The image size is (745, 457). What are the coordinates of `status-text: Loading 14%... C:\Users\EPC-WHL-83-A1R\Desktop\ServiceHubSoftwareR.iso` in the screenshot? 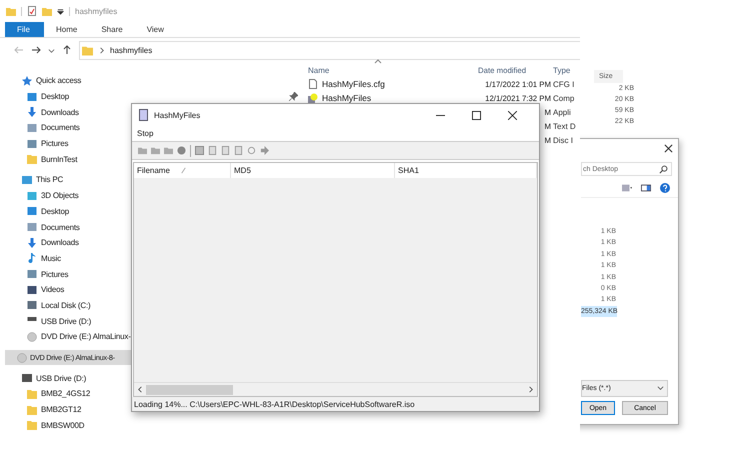 It's located at (274, 404).